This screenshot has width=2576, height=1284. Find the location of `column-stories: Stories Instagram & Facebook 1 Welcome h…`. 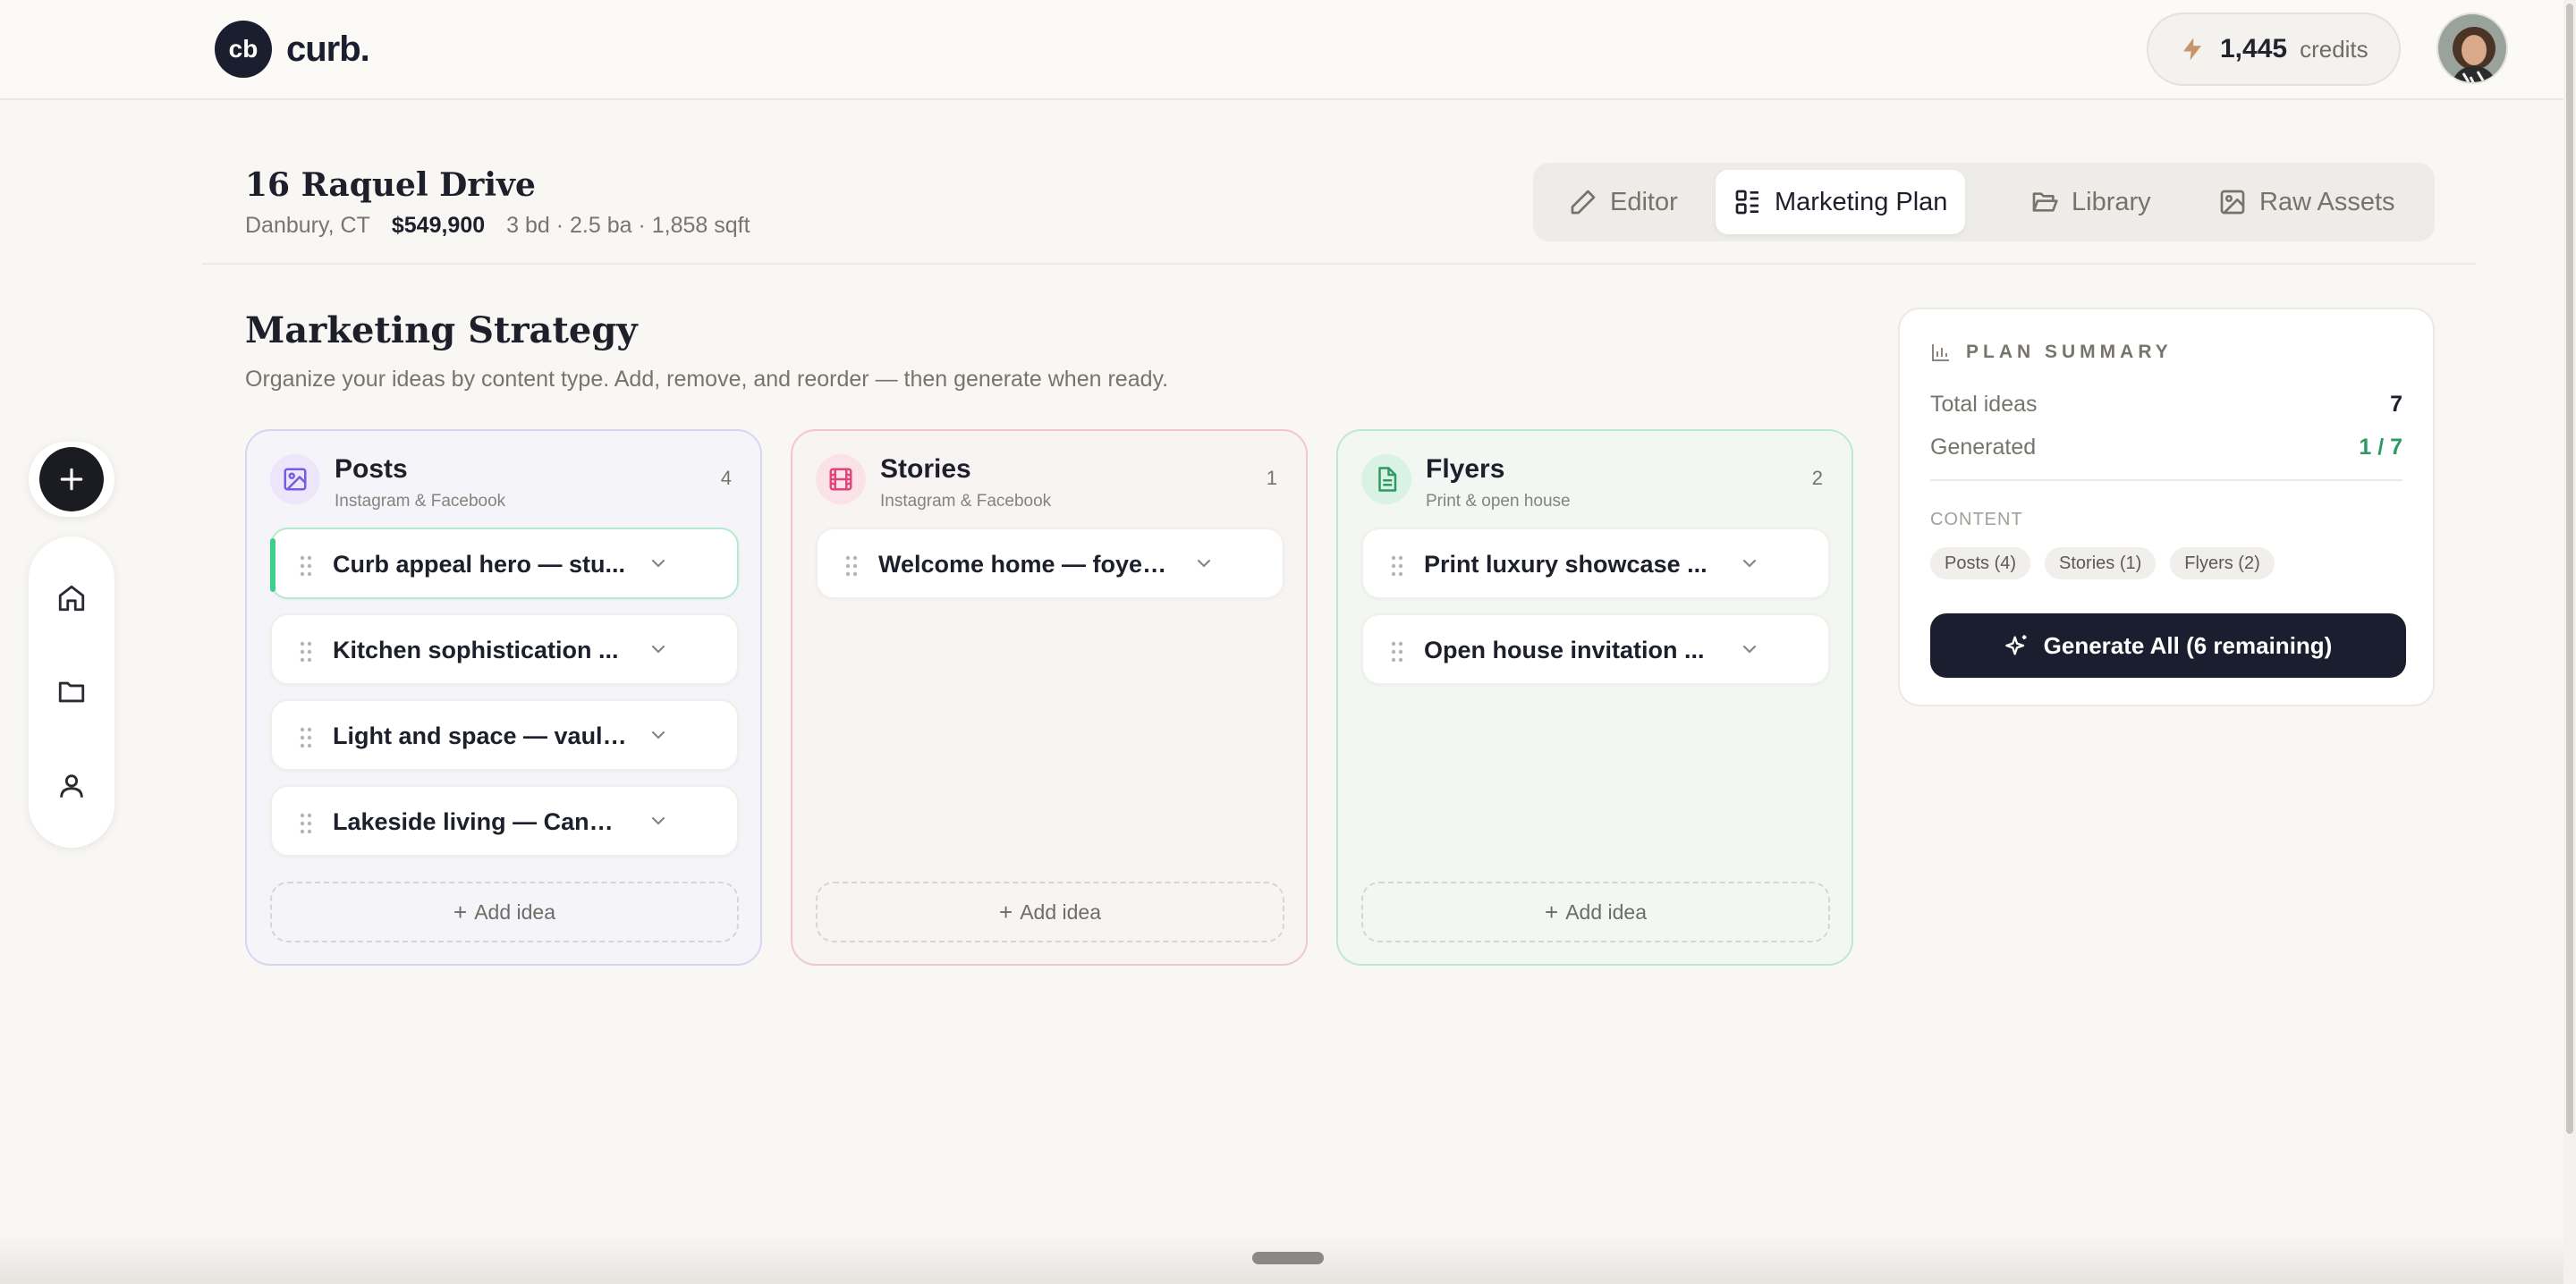

column-stories: Stories Instagram & Facebook 1 Welcome h… is located at coordinates (1049, 697).